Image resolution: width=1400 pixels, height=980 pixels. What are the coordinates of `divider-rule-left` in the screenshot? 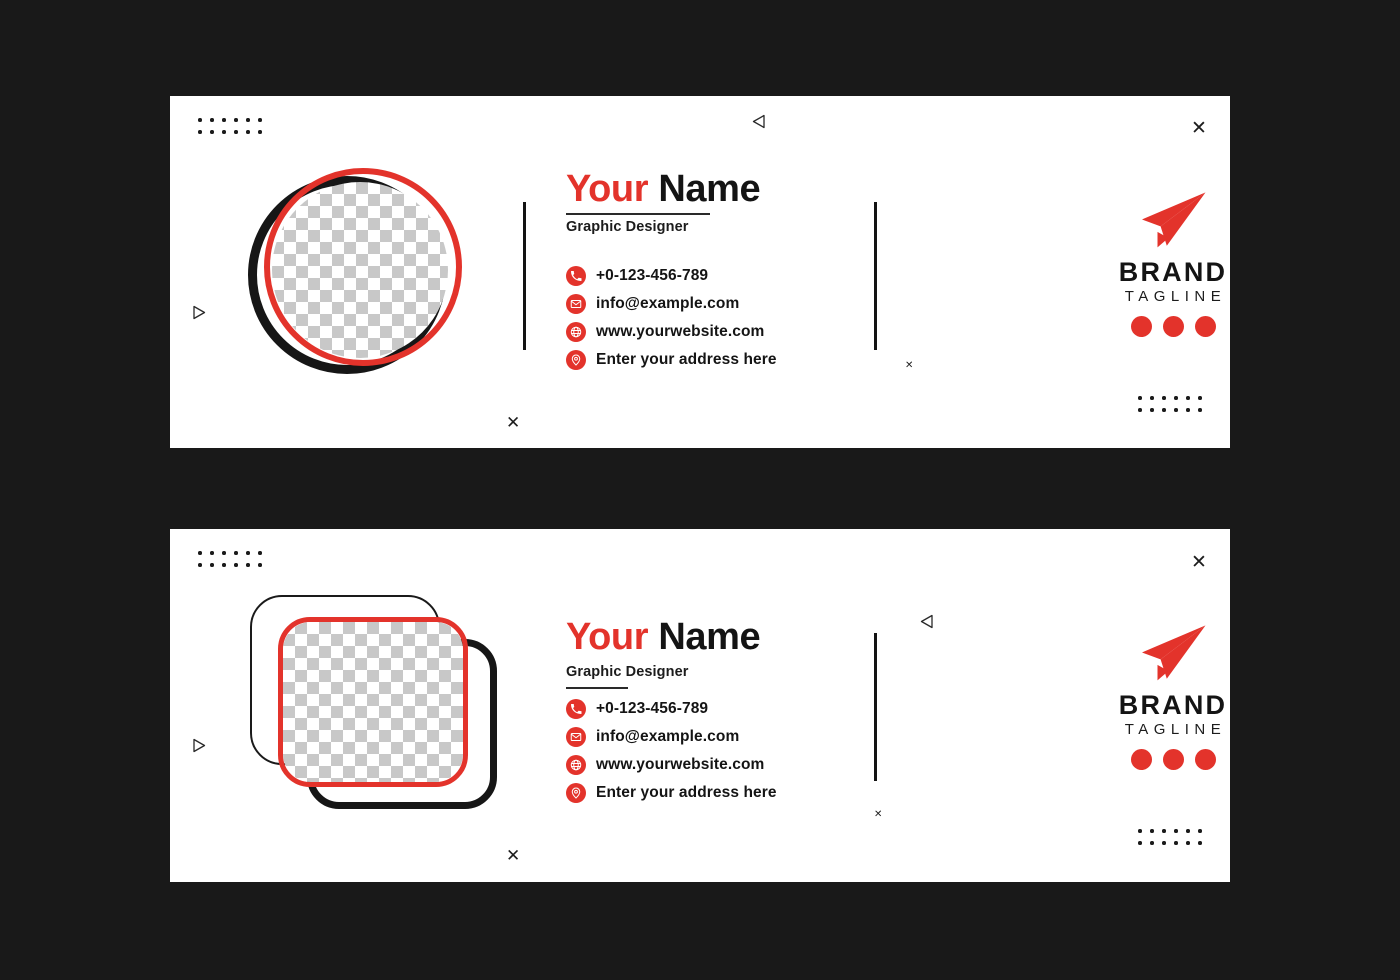 It's located at (524, 276).